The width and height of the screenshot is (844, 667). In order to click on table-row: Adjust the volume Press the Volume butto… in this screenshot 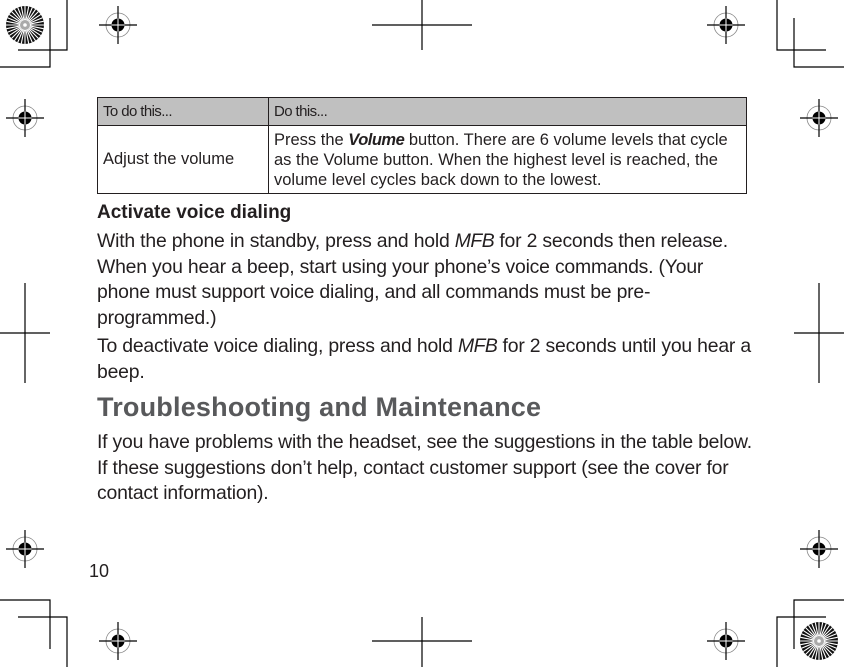, I will do `click(422, 159)`.